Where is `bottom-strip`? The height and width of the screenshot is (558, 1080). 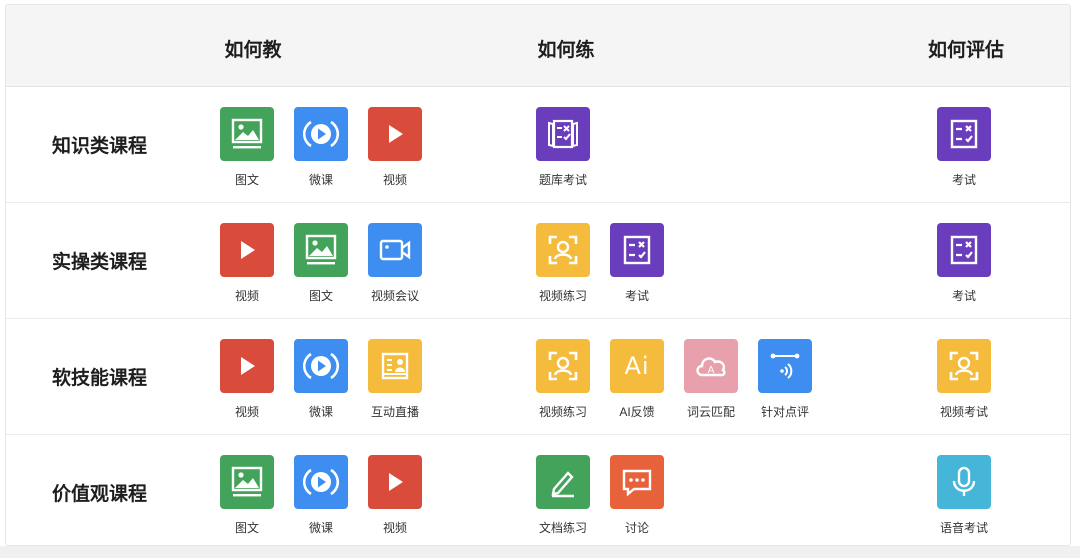
bottom-strip is located at coordinates (540, 552).